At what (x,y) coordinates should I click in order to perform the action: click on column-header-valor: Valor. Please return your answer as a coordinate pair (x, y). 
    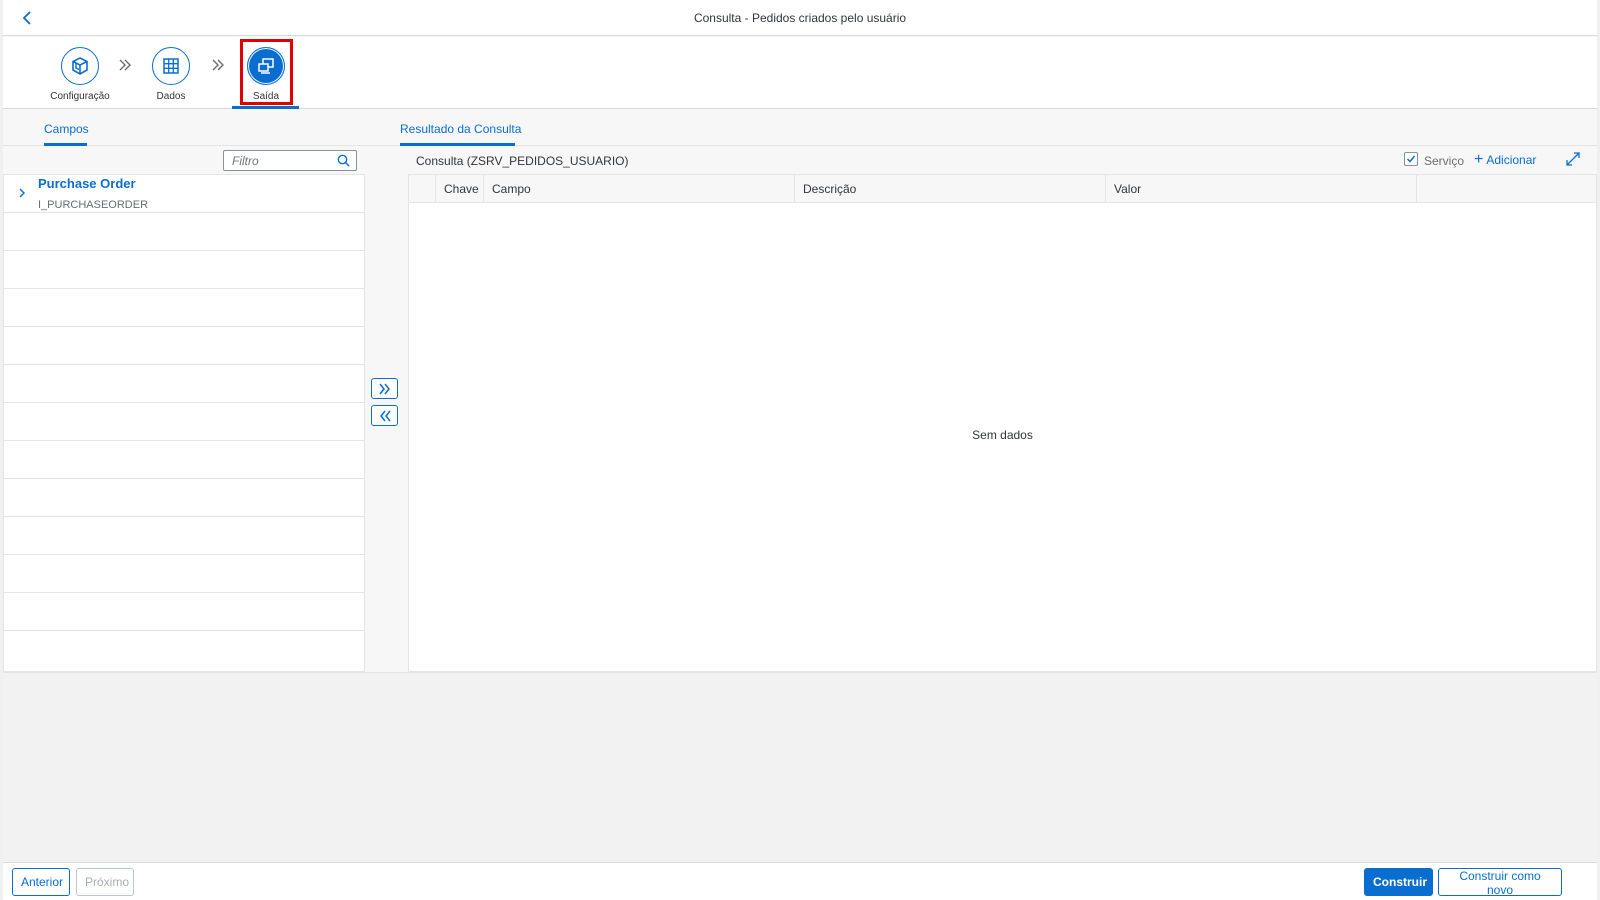
    Looking at the image, I should click on (1261, 189).